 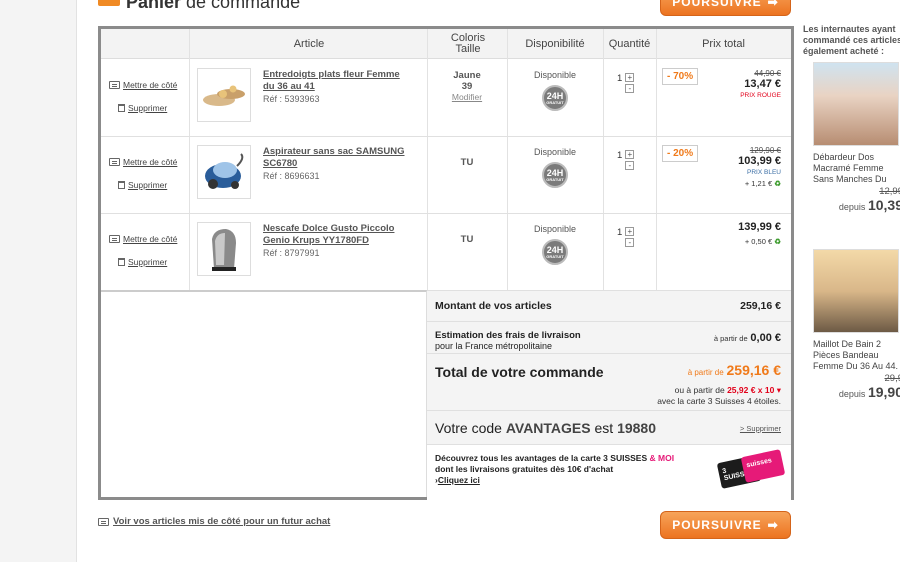 I want to click on order-total-label: Total de votre commande, so click(x=519, y=372).